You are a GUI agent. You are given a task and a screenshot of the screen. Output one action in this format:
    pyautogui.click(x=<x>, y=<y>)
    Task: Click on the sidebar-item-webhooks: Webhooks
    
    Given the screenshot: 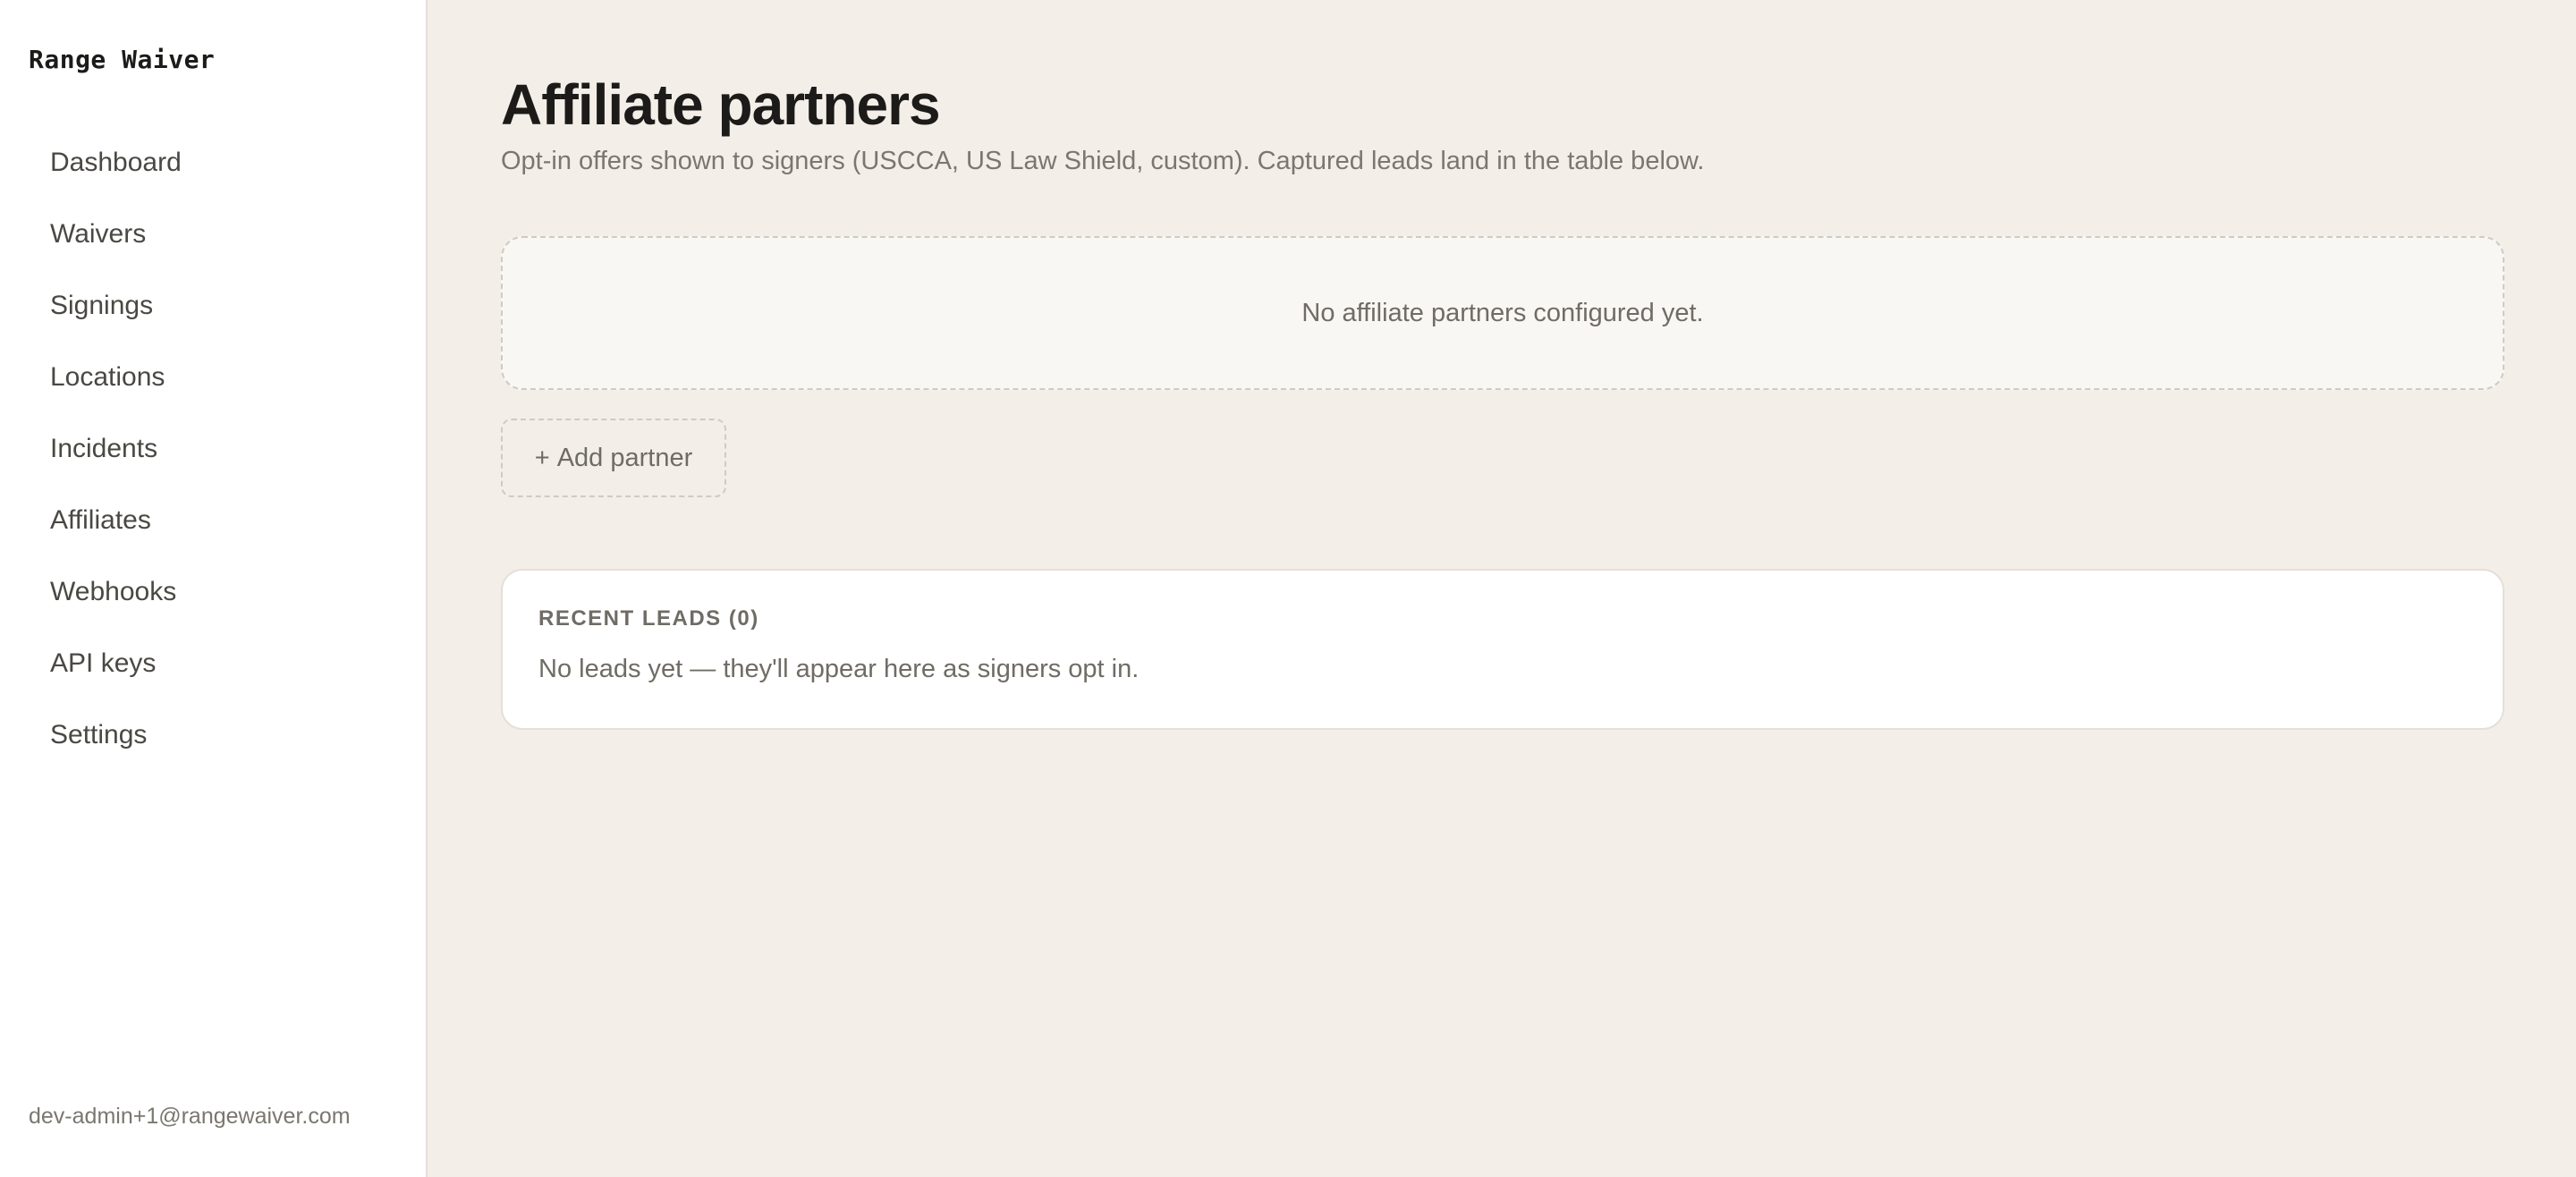 What is the action you would take?
    pyautogui.click(x=214, y=592)
    